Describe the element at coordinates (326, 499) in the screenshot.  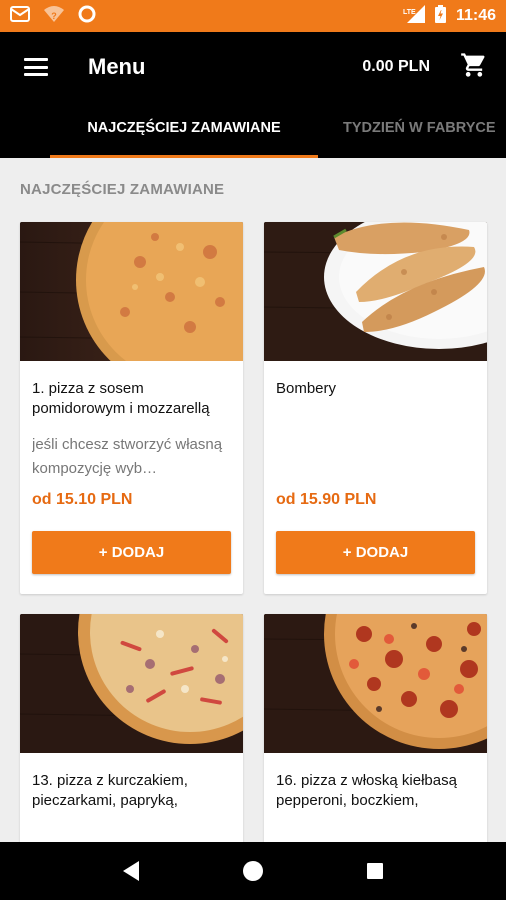
I see `product-price: od 15.90 PLN` at that location.